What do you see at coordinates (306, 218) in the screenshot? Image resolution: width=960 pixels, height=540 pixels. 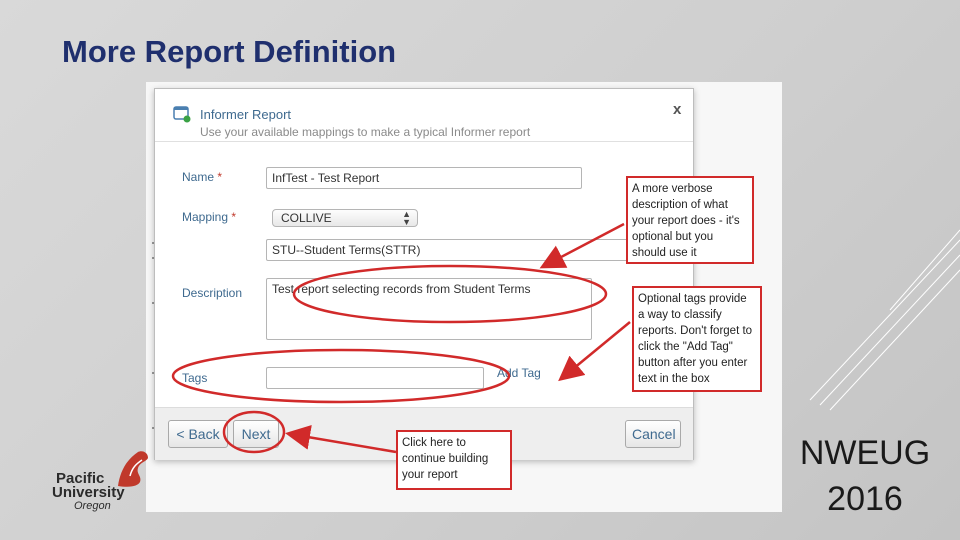 I see `mapping-select-value: COLLIVE` at bounding box center [306, 218].